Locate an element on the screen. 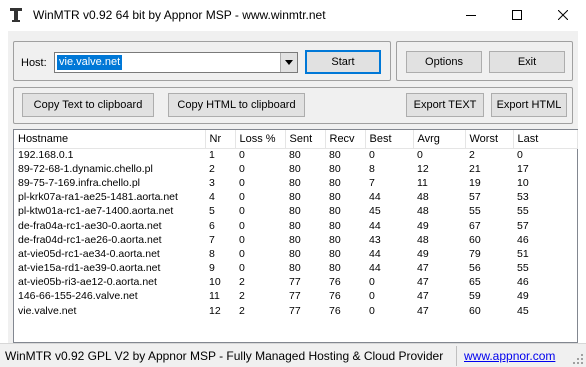 This screenshot has height=367, width=586. table-row: 192.168.0.1 1 0 80 80 0 0 2 0 is located at coordinates (295, 155).